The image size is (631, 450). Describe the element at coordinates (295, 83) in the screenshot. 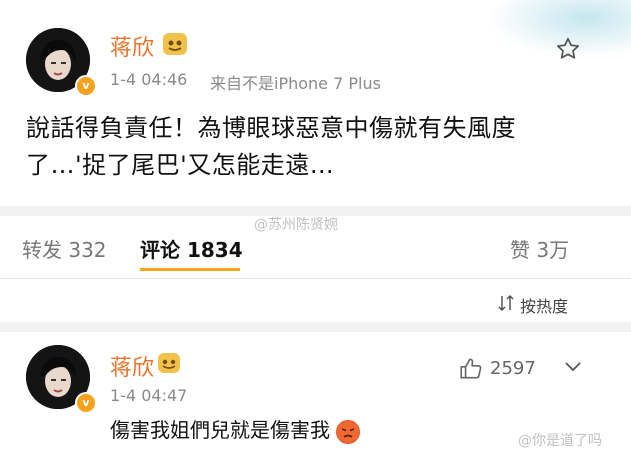

I see `post-source: 来自不是iPhone 7 Plus` at that location.